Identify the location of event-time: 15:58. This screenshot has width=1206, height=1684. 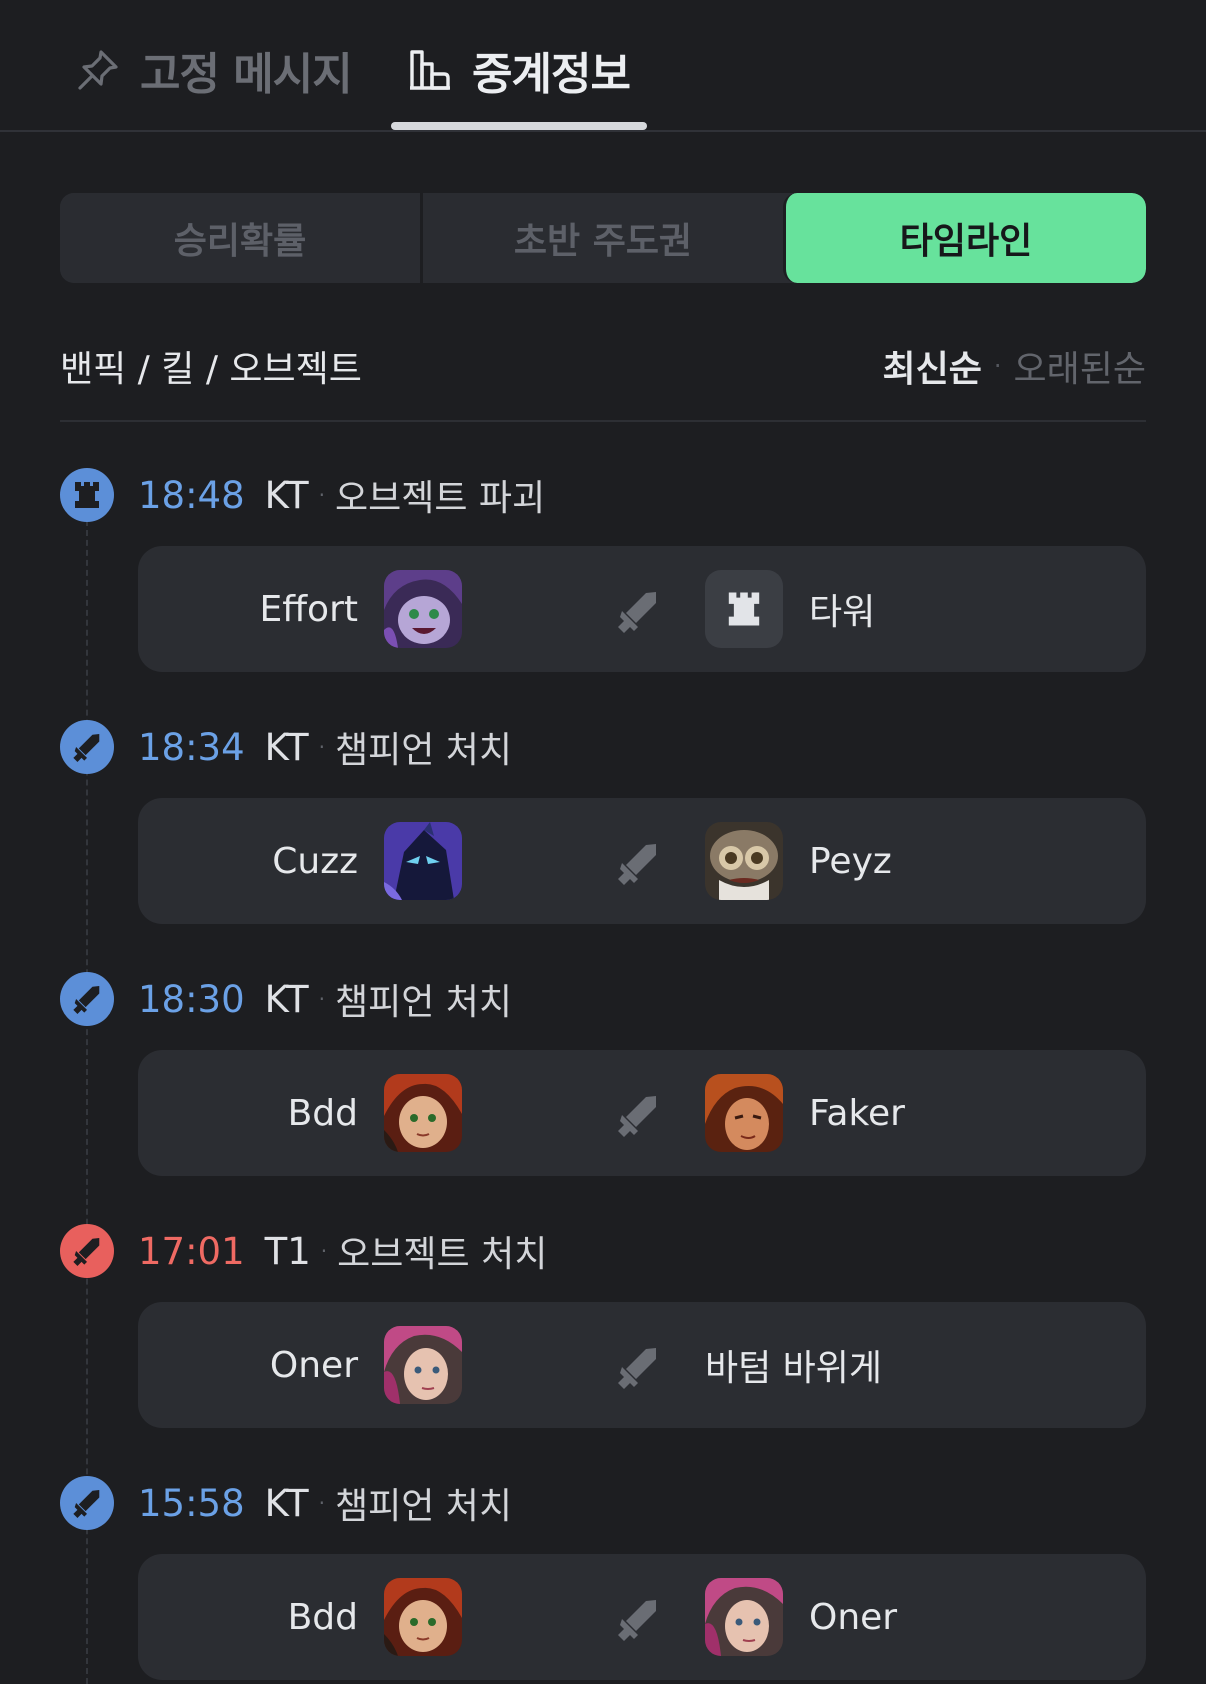
(191, 1503).